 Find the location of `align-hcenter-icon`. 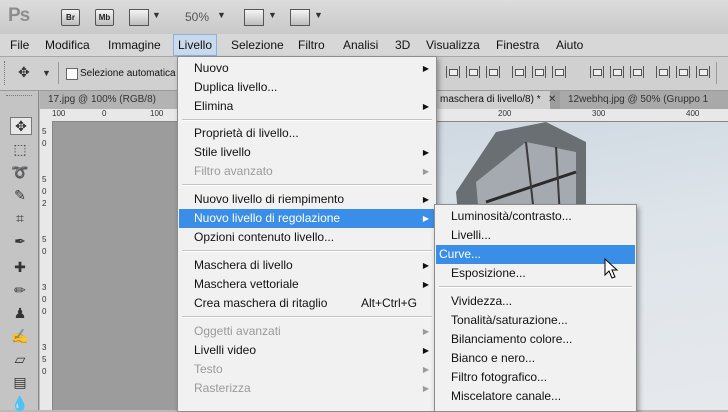

align-hcenter-icon is located at coordinates (539, 72).